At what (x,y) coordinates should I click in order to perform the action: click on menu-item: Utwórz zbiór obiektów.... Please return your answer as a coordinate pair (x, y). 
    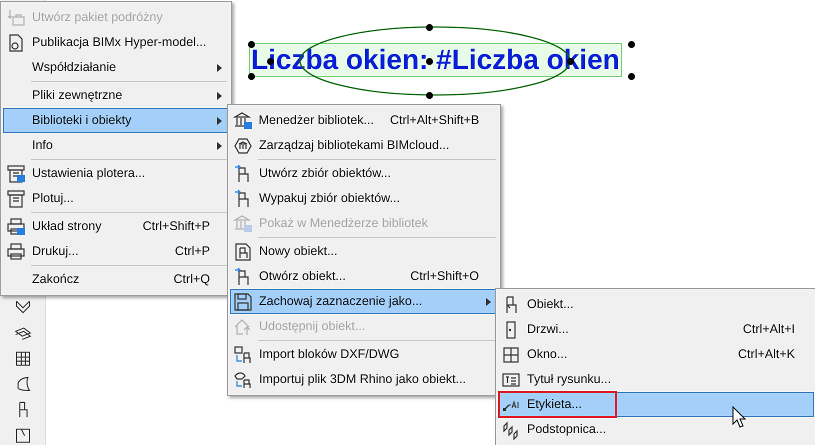
    Looking at the image, I should click on (364, 173).